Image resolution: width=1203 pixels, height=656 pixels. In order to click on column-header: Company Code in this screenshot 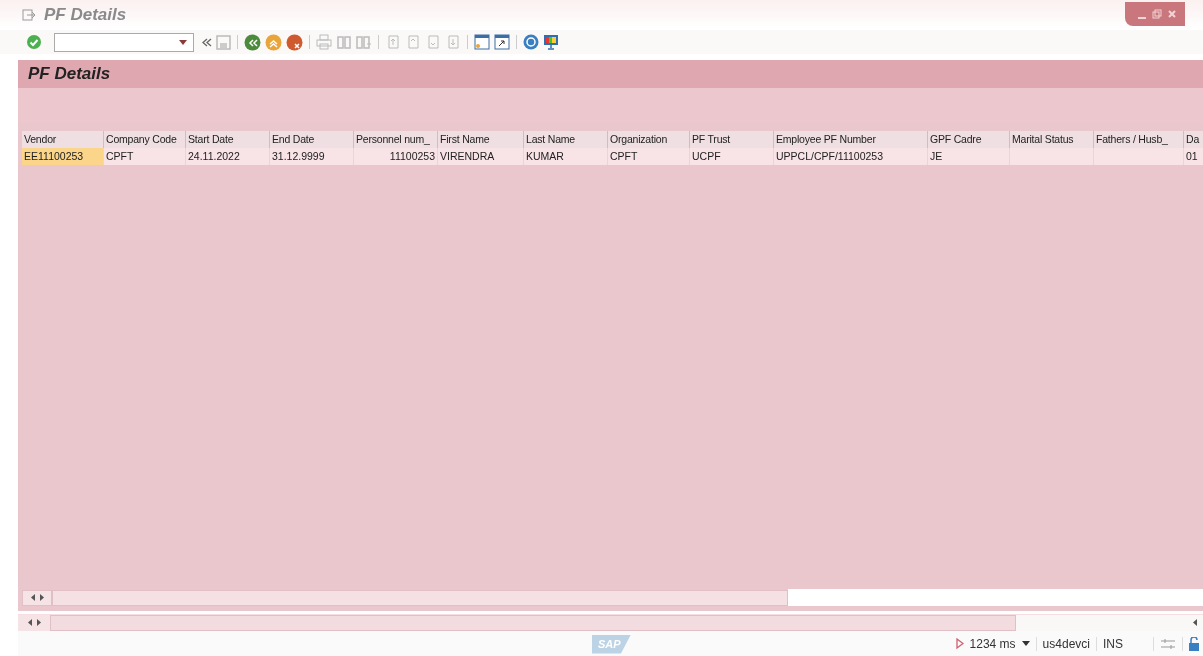, I will do `click(145, 139)`.